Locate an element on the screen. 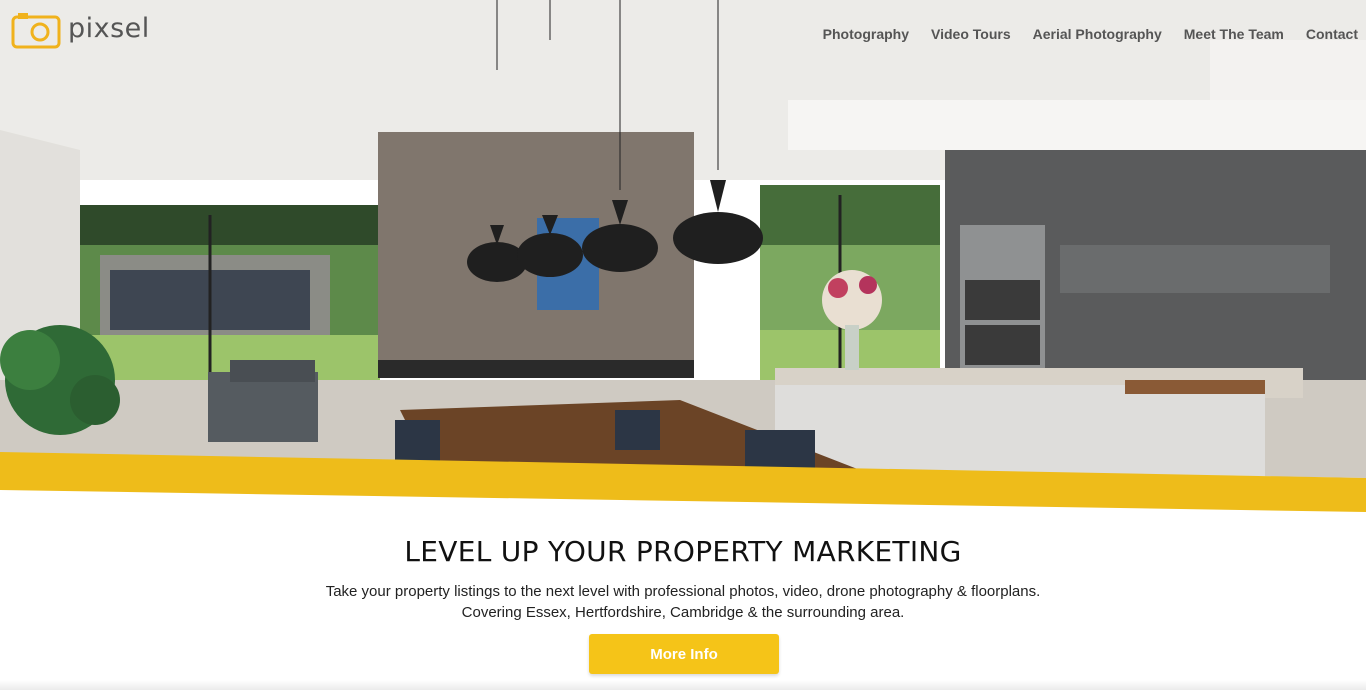  nav-contact: Contact is located at coordinates (1332, 34).